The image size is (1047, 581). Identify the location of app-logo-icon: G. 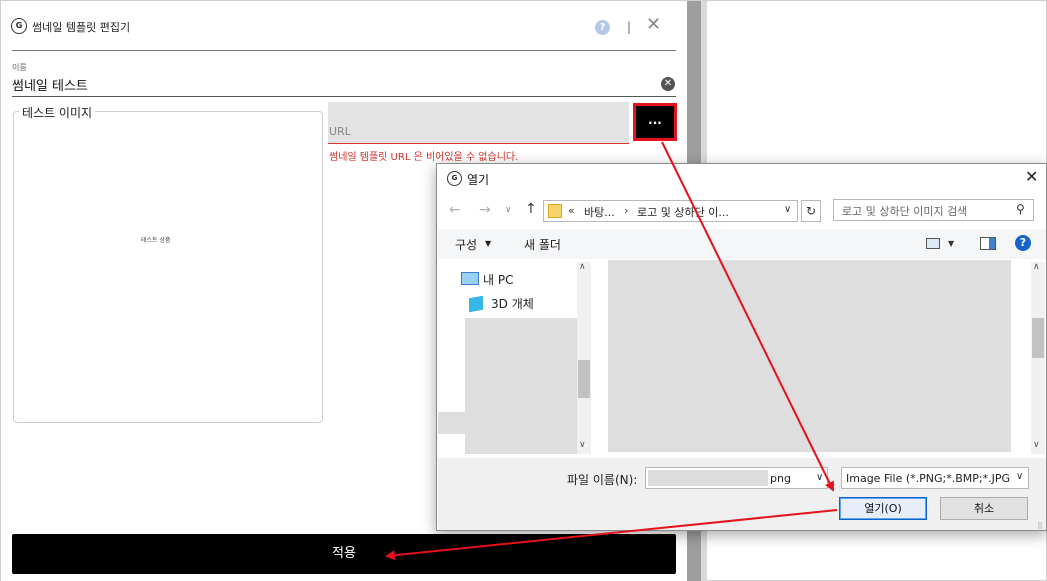
(19, 26).